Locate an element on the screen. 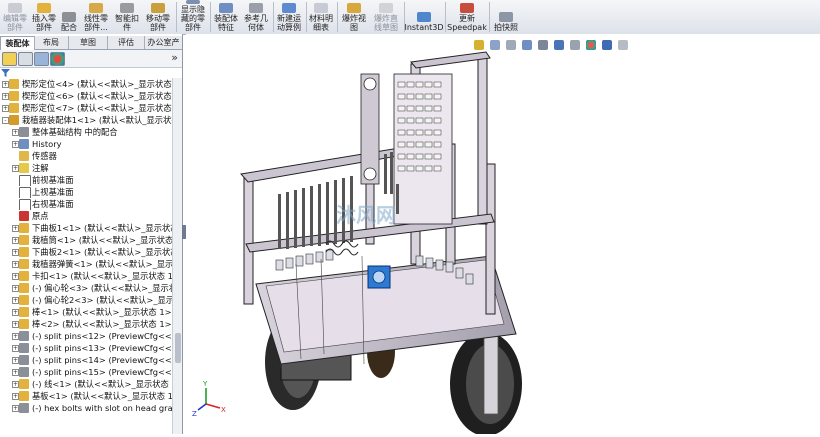 This screenshot has height=437, width=820. bill-of-materials-button: 材料明 细表 is located at coordinates (321, 17).